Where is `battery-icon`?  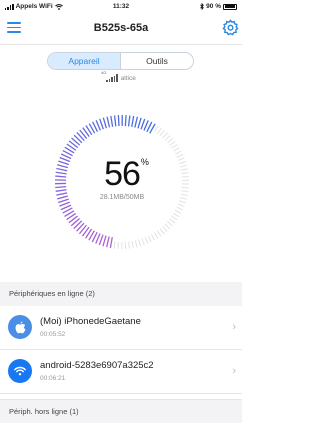 battery-icon is located at coordinates (230, 6).